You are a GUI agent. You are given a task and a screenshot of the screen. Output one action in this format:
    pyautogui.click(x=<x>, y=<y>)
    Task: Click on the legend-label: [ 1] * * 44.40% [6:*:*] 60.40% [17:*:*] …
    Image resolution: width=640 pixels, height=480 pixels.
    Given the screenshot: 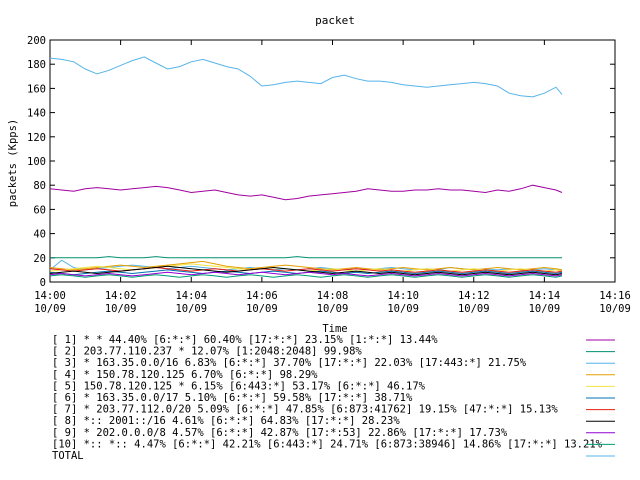 What is the action you would take?
    pyautogui.click(x=245, y=340)
    